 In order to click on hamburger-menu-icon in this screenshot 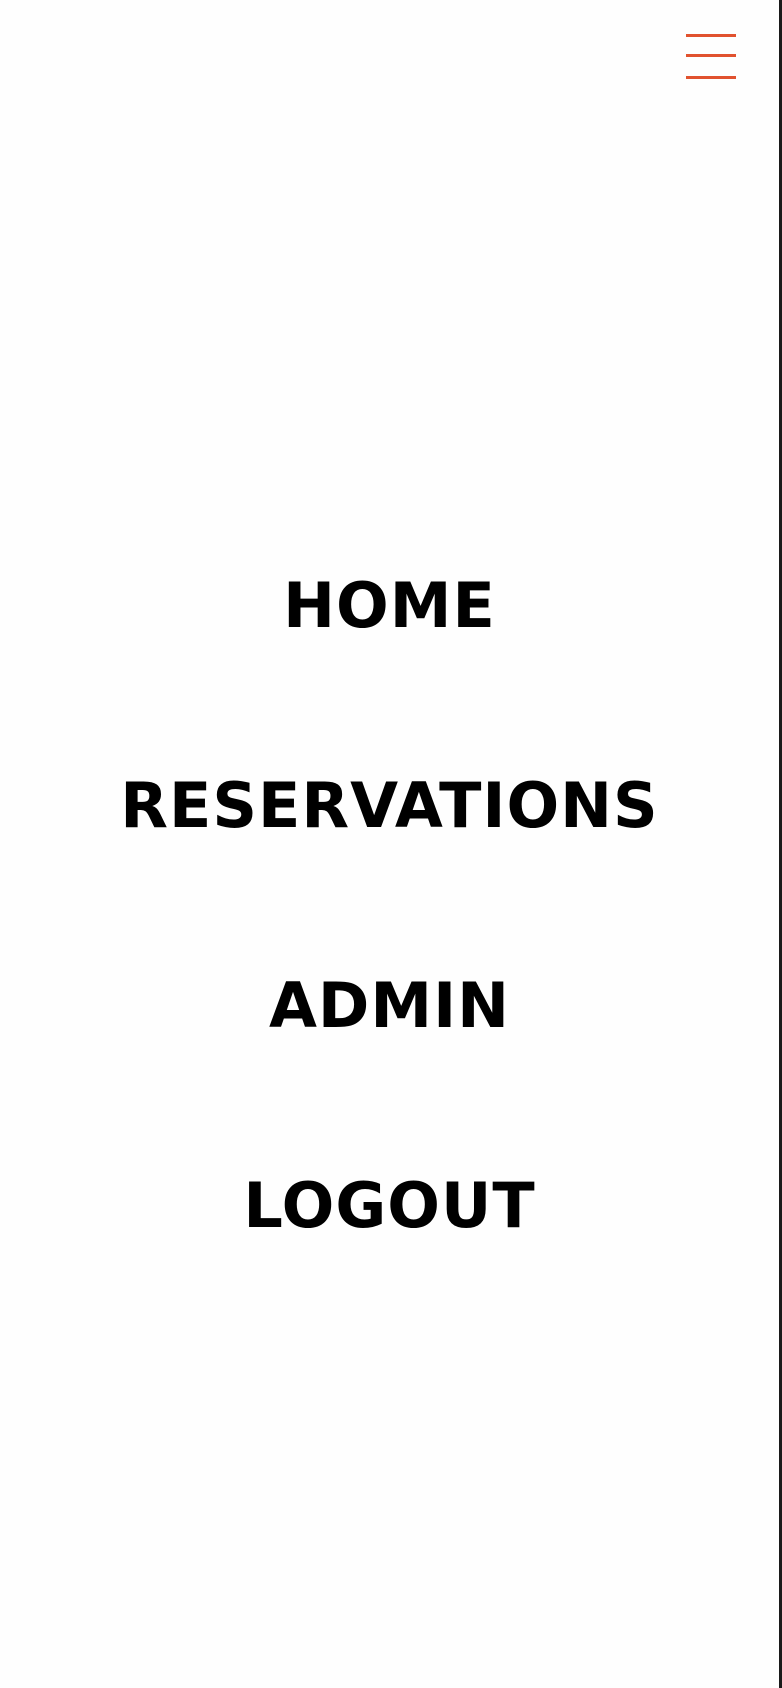, I will do `click(711, 57)`.